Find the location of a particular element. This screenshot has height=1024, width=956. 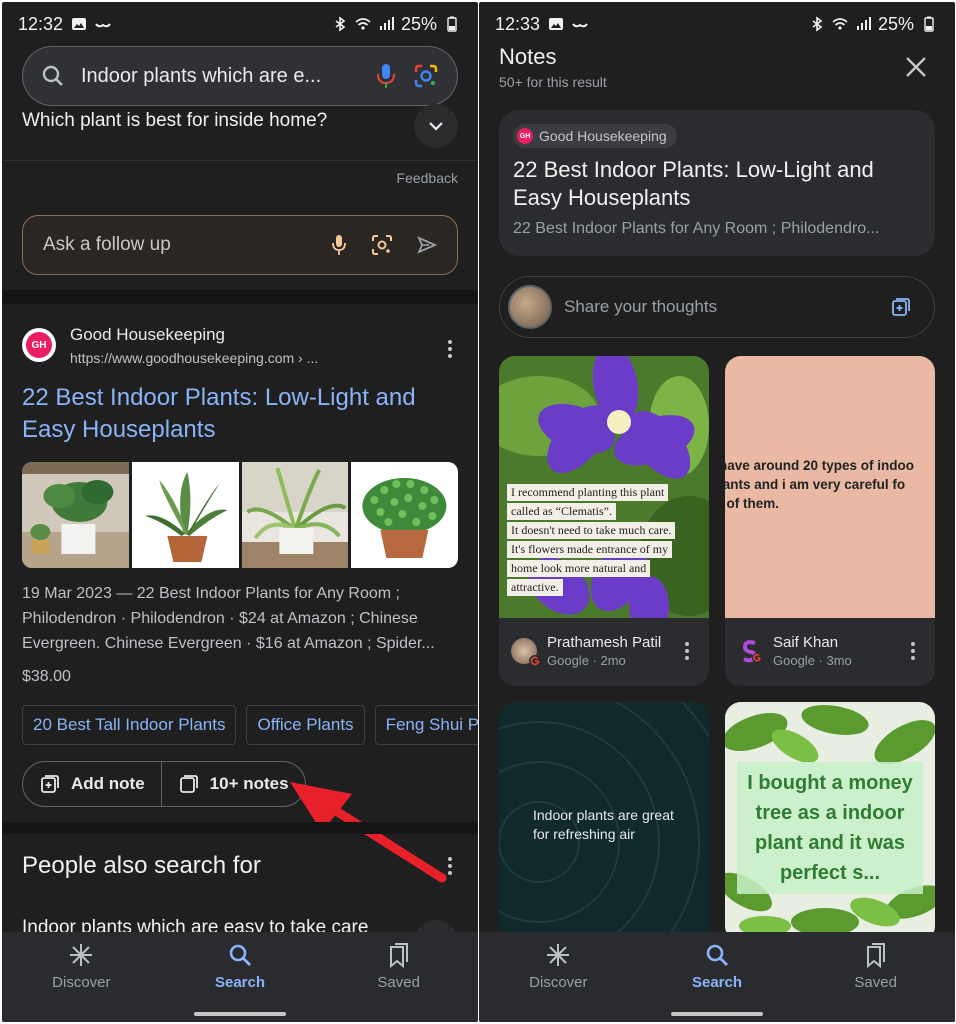

follow-up-placeholder: Ask a follow up is located at coordinates (107, 244).